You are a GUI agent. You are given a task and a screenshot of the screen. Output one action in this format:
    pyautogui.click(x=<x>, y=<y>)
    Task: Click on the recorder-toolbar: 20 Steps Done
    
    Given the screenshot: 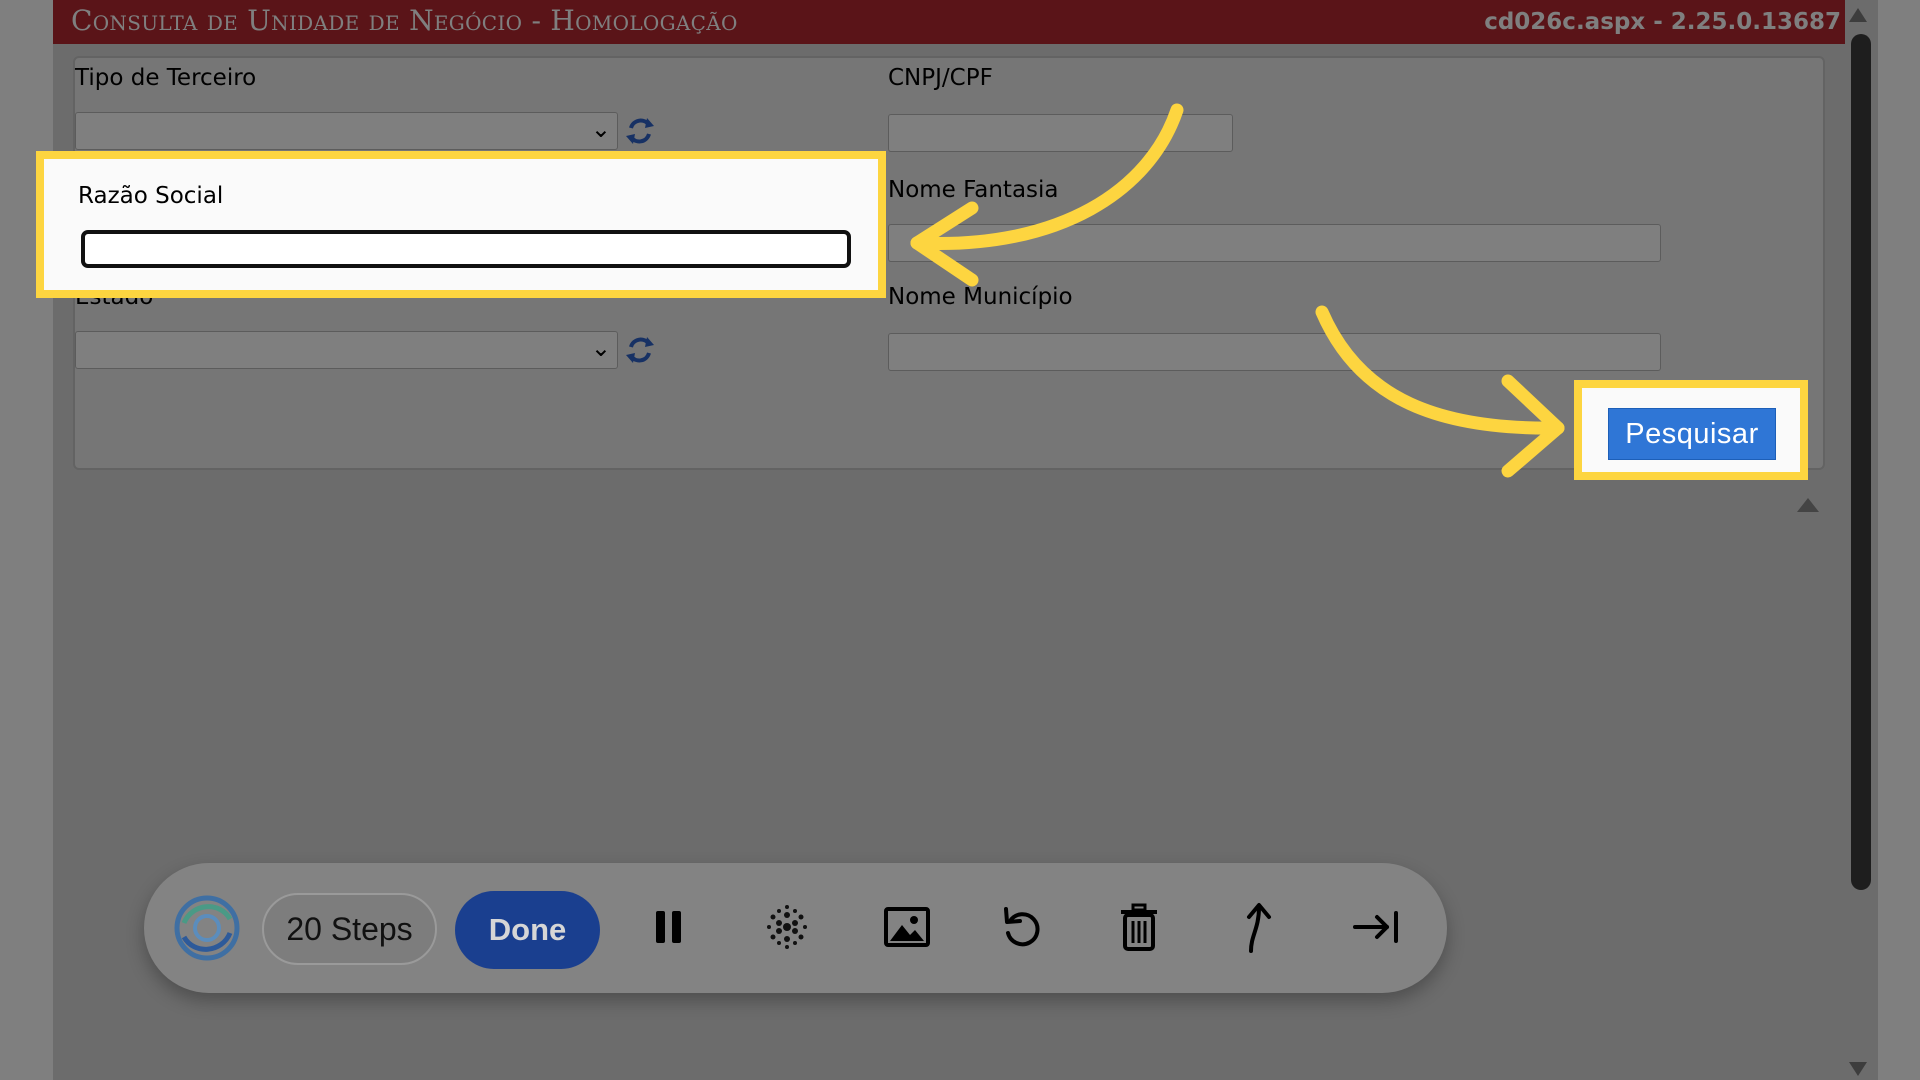 What is the action you would take?
    pyautogui.click(x=795, y=928)
    